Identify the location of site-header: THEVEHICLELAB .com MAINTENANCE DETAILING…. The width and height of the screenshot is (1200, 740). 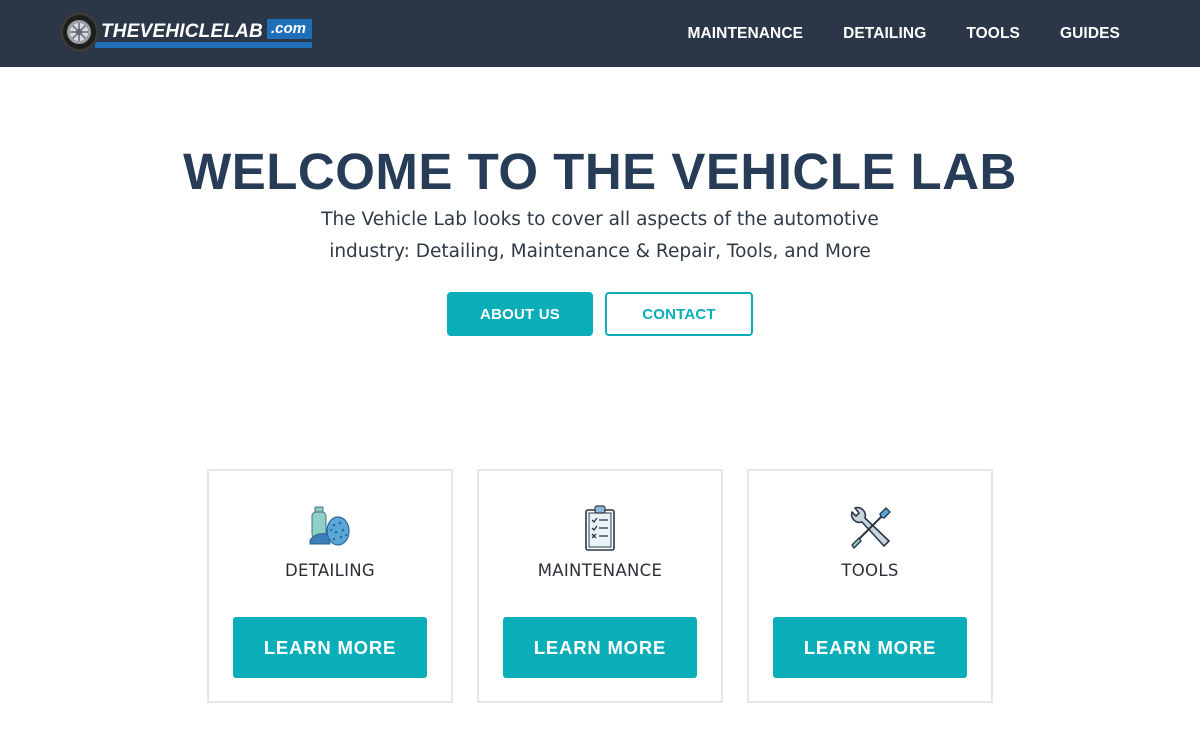
(600, 33).